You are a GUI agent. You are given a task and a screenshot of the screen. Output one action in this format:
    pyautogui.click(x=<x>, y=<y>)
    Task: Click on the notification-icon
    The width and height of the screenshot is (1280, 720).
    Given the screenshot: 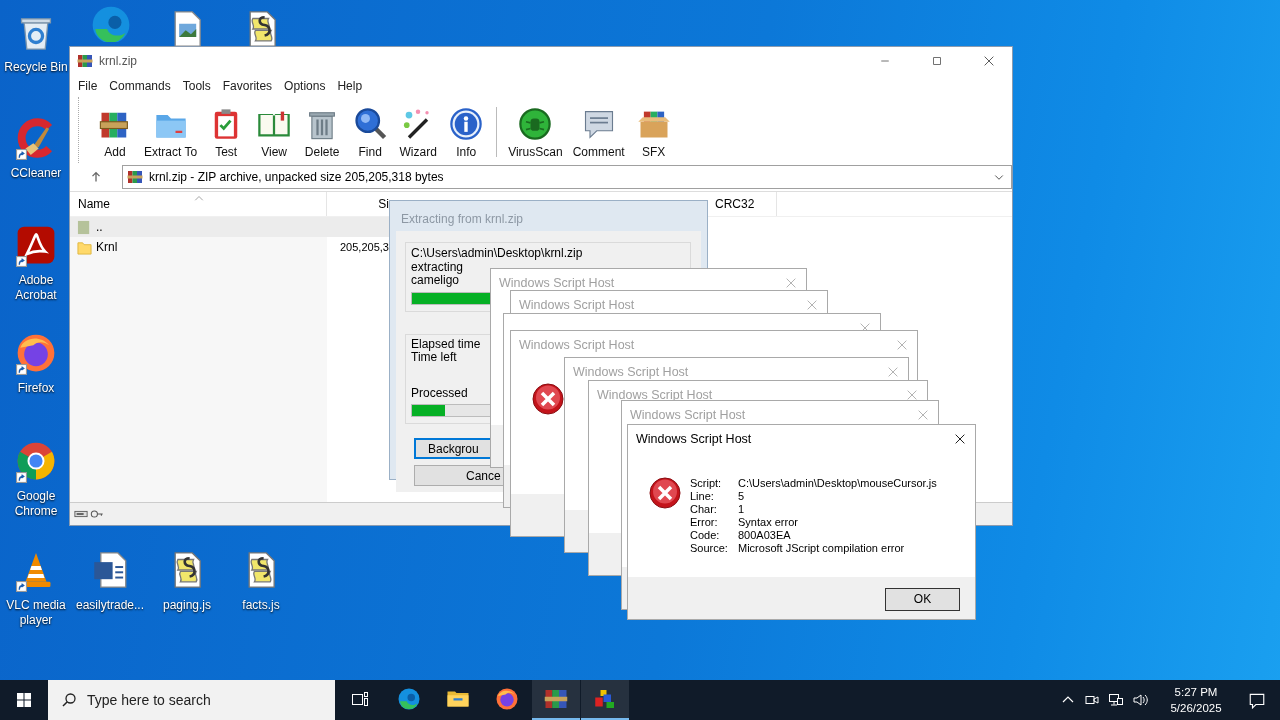 What is the action you would take?
    pyautogui.click(x=1257, y=700)
    